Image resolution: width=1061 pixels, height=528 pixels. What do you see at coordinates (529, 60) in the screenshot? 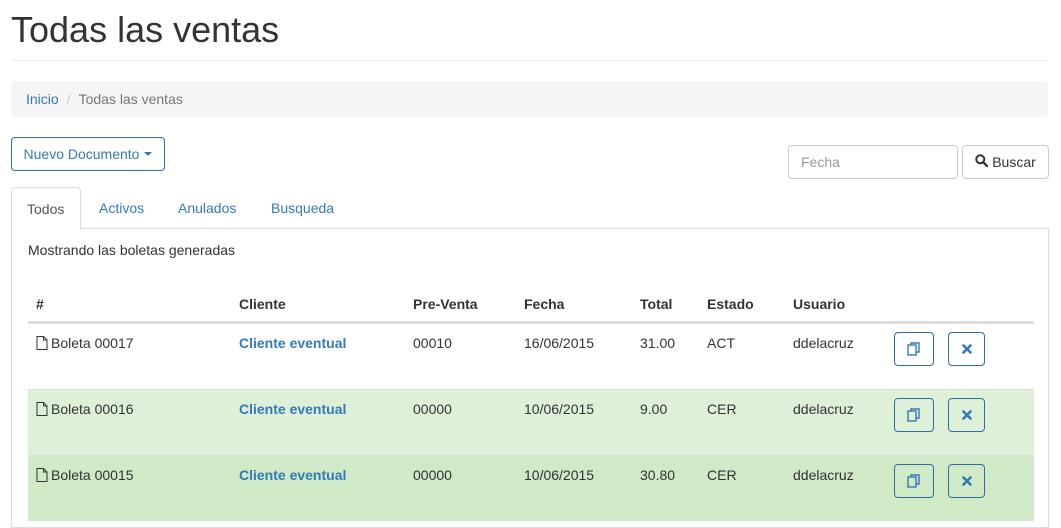
I see `title-divider` at bounding box center [529, 60].